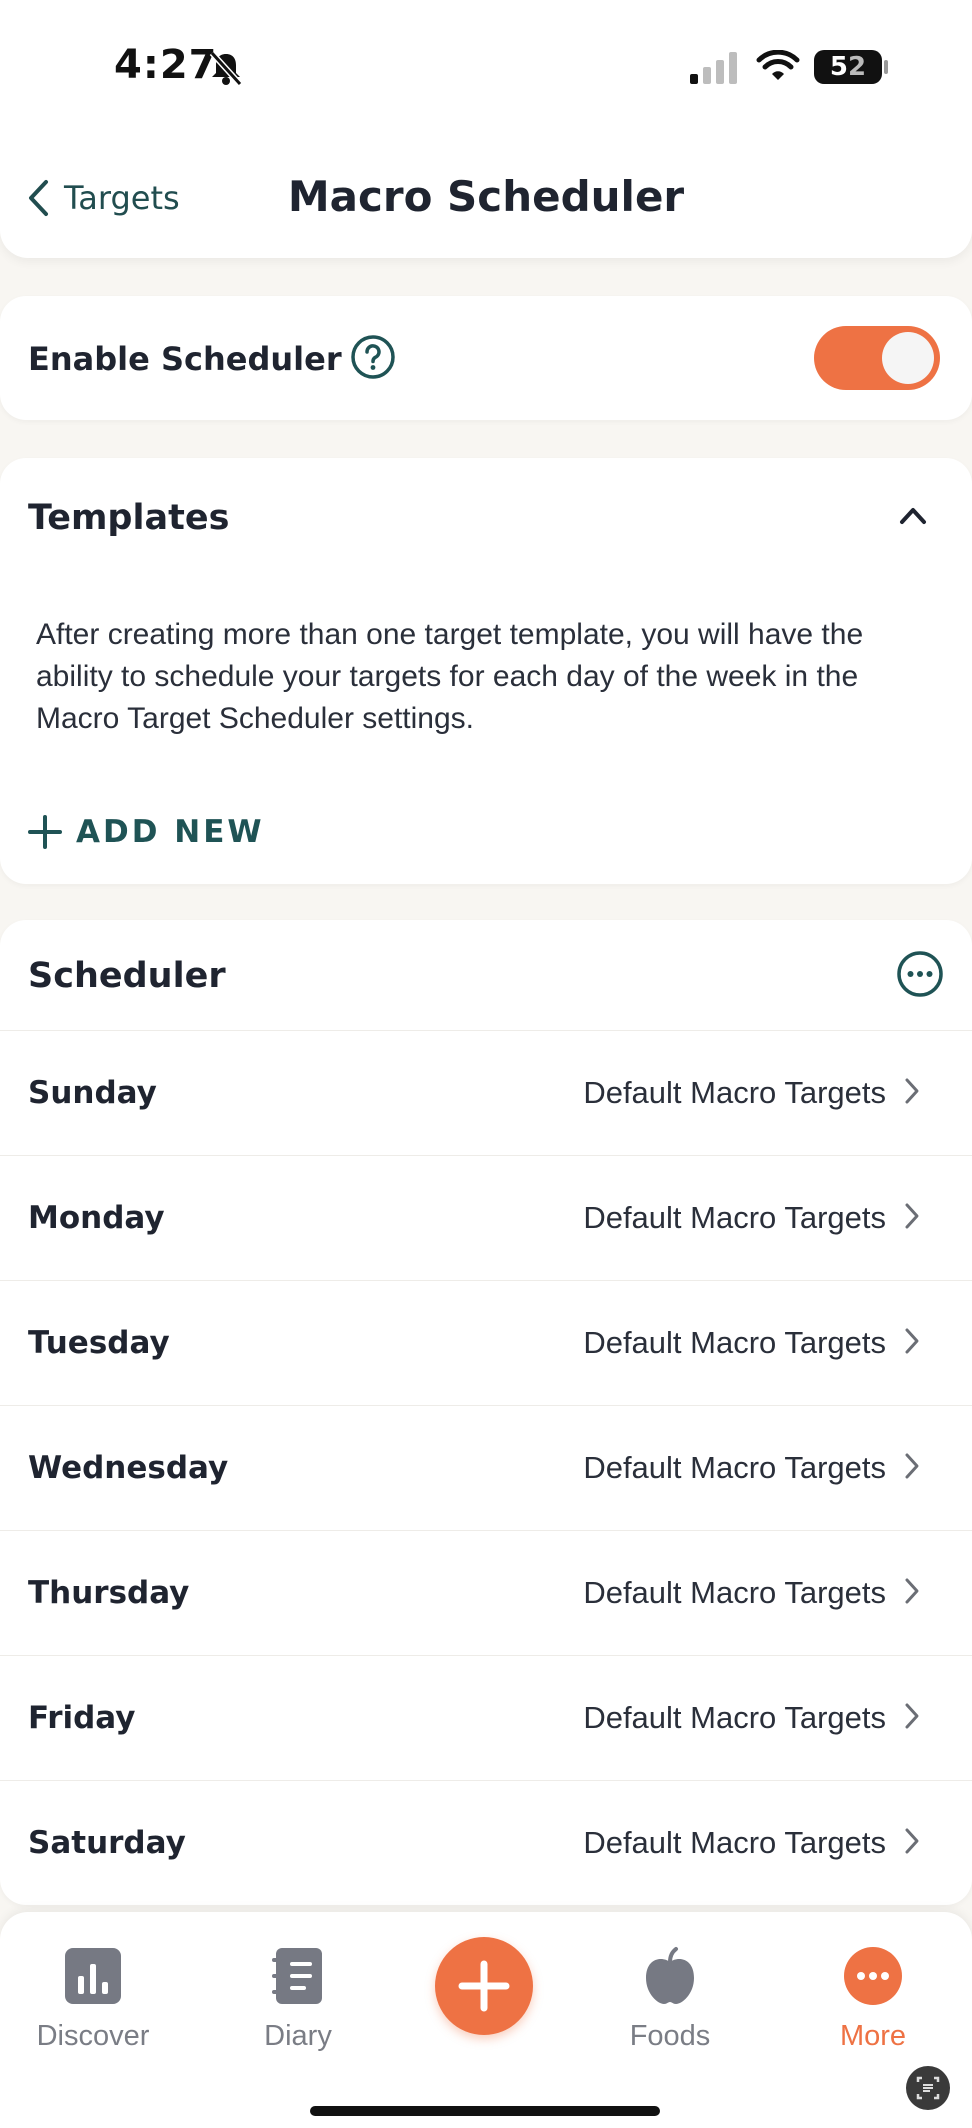  I want to click on tab-foods: Foods, so click(670, 1992).